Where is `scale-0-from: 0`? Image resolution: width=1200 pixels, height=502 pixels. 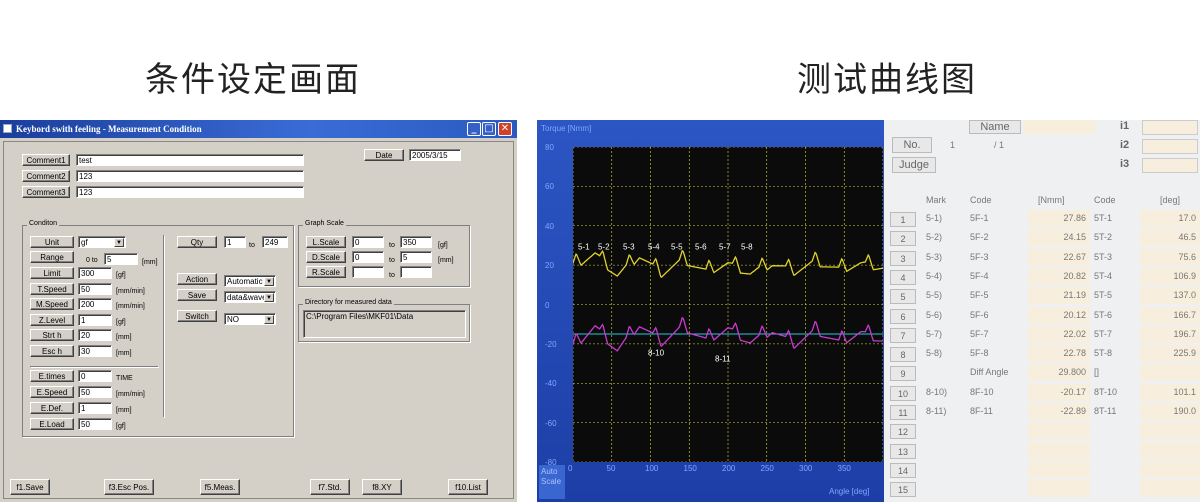
scale-0-from: 0 is located at coordinates (368, 242).